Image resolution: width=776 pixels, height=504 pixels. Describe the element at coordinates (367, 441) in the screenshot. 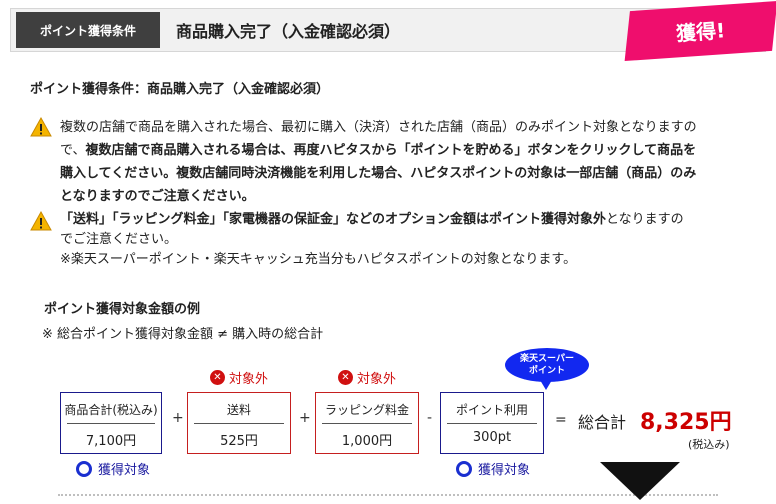

I see `box-value: 1,000円` at that location.